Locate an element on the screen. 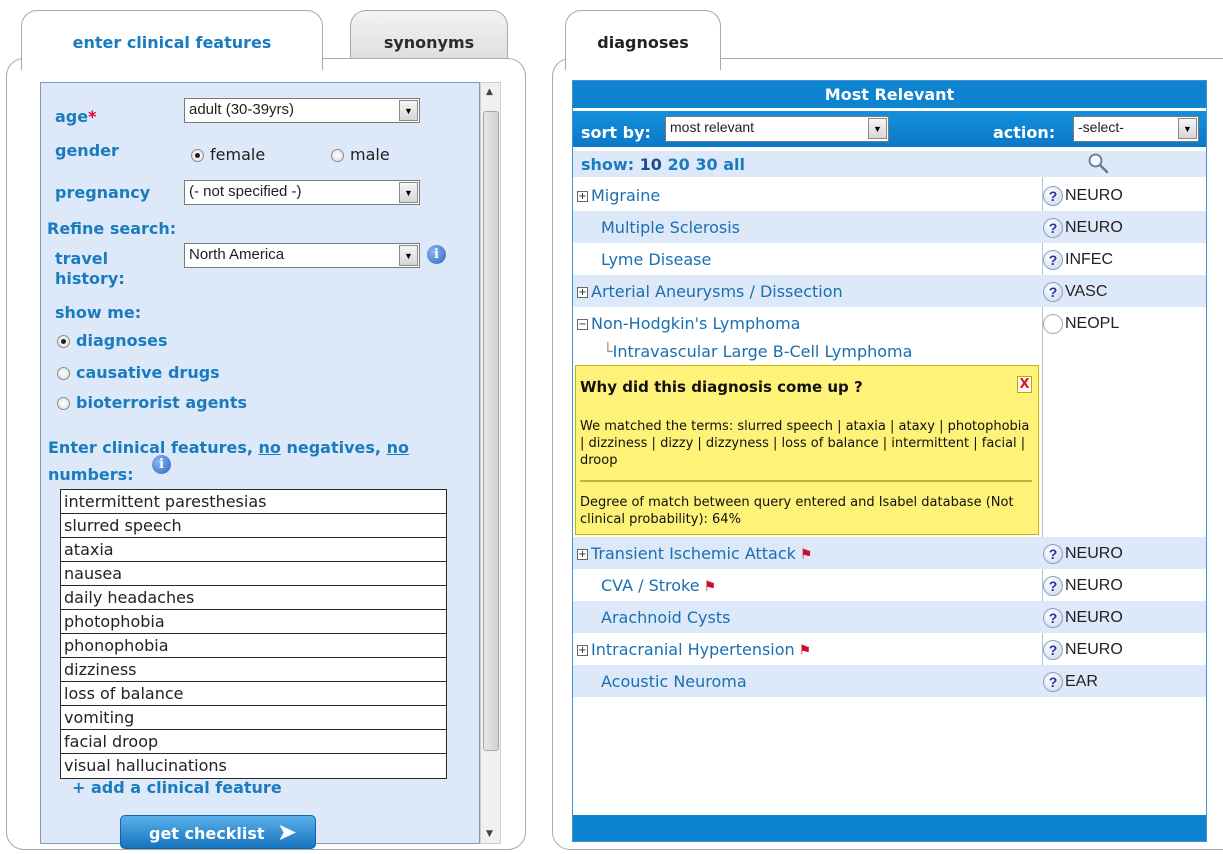 Image resolution: width=1223 pixels, height=854 pixels. scroll-down-icon: ▼ is located at coordinates (489, 834).